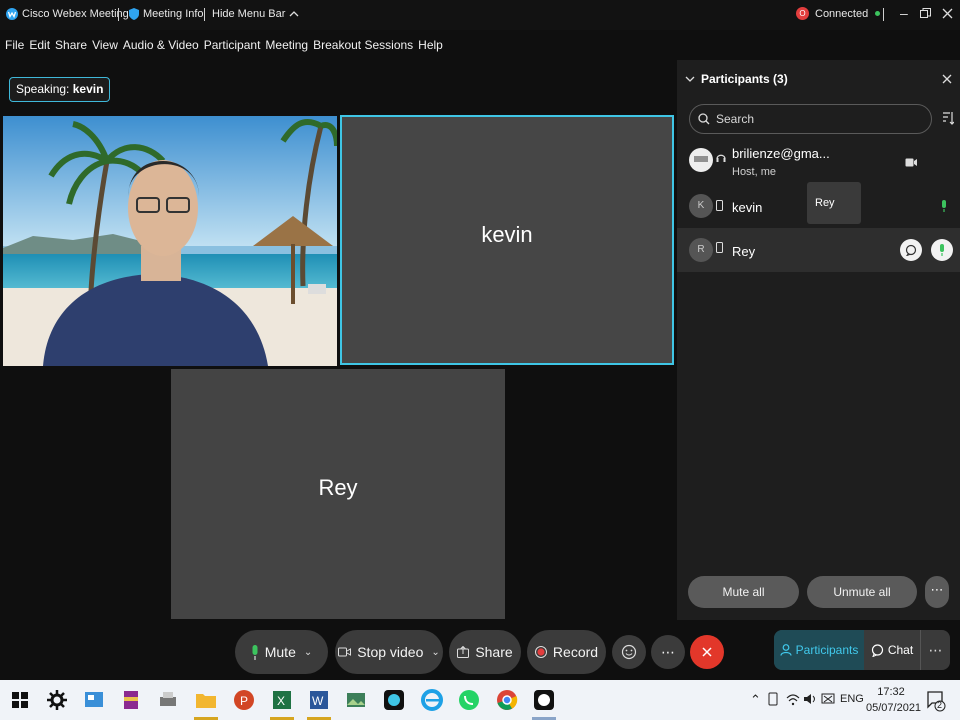 This screenshot has width=960, height=720. Describe the element at coordinates (356, 700) in the screenshot. I see `photos-icon` at that location.